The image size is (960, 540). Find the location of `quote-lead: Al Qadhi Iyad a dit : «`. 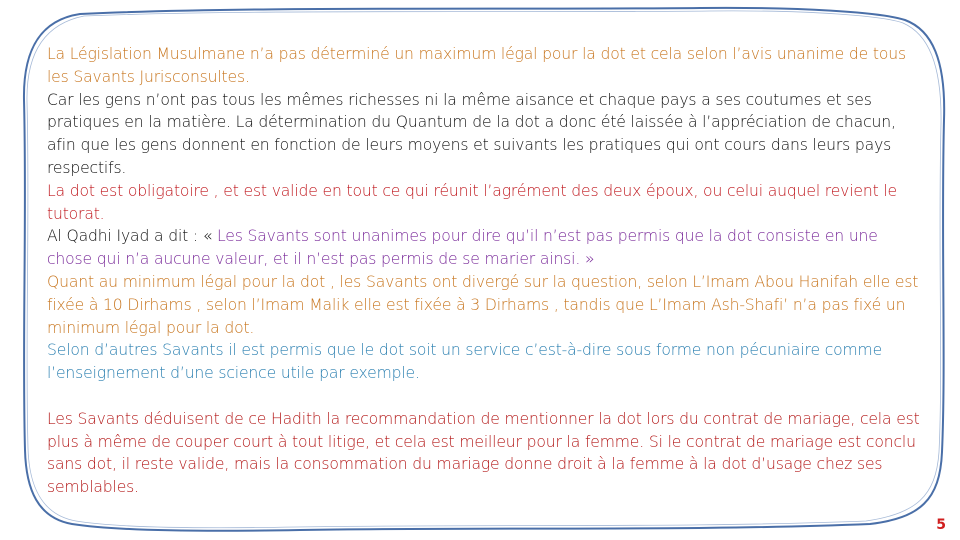

quote-lead: Al Qadhi Iyad a dit : « is located at coordinates (132, 236).